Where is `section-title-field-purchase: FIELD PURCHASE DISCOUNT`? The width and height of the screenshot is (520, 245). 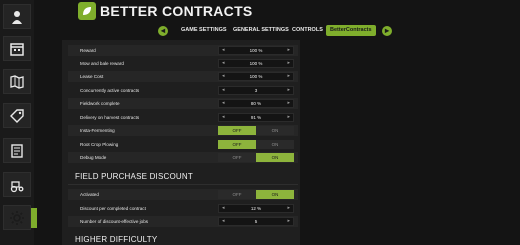
section-title-field-purchase: FIELD PURCHASE DISCOUNT is located at coordinates (134, 176).